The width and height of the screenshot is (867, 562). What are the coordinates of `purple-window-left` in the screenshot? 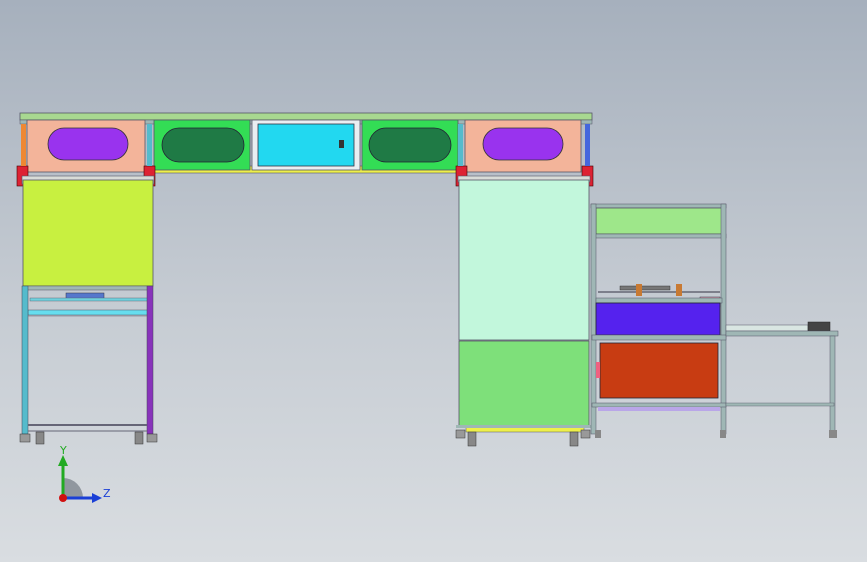 It's located at (88, 144).